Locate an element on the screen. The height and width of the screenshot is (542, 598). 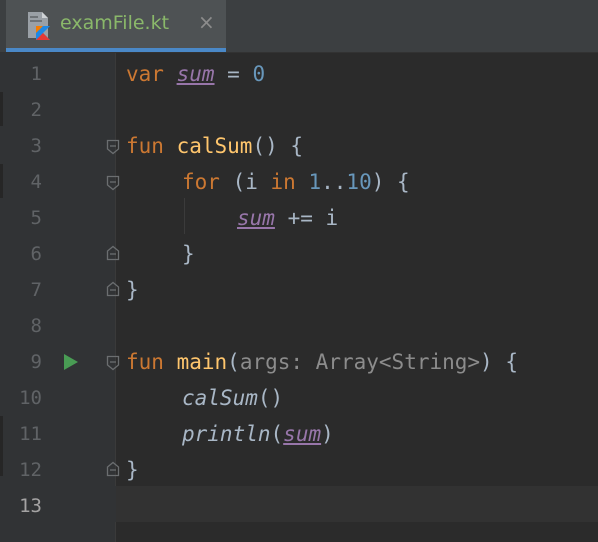
line-number: 4 is located at coordinates (36, 182).